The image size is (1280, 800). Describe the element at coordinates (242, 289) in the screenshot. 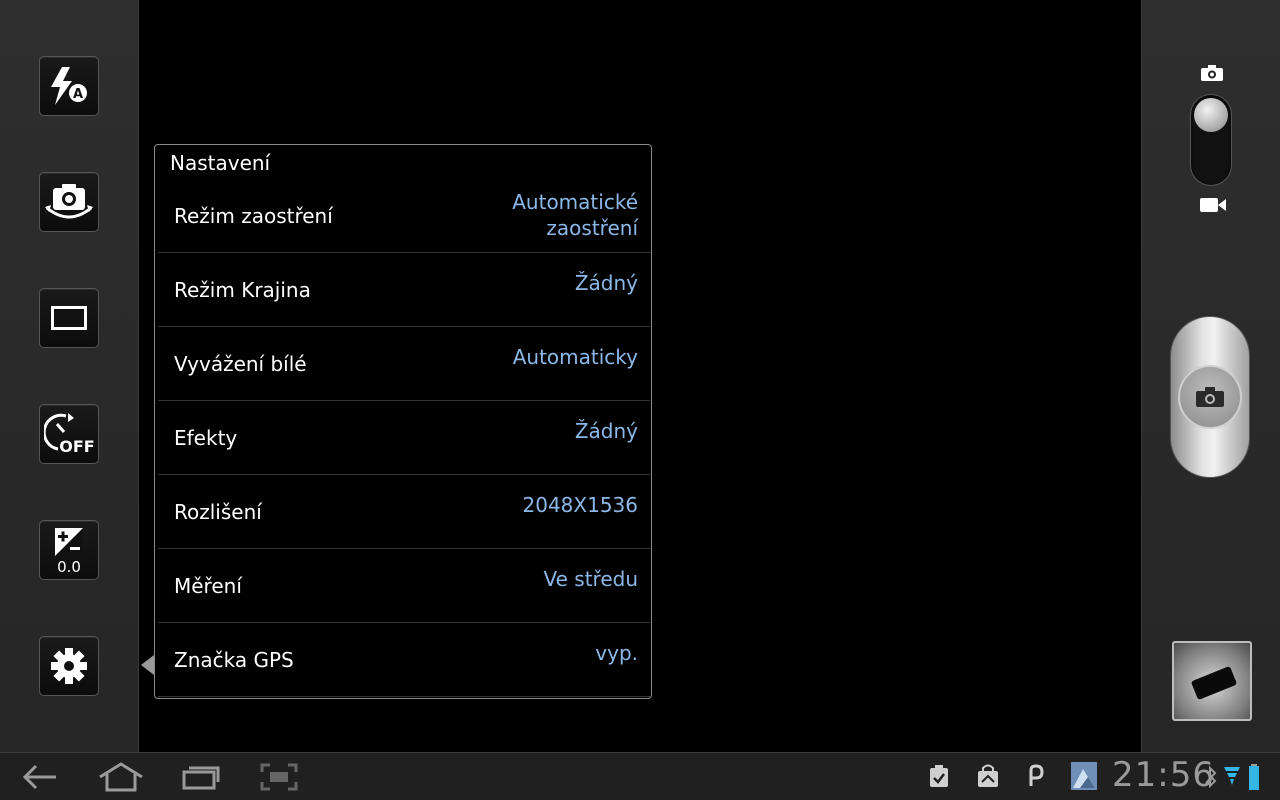

I see `setting-label: Režim Krajina` at that location.